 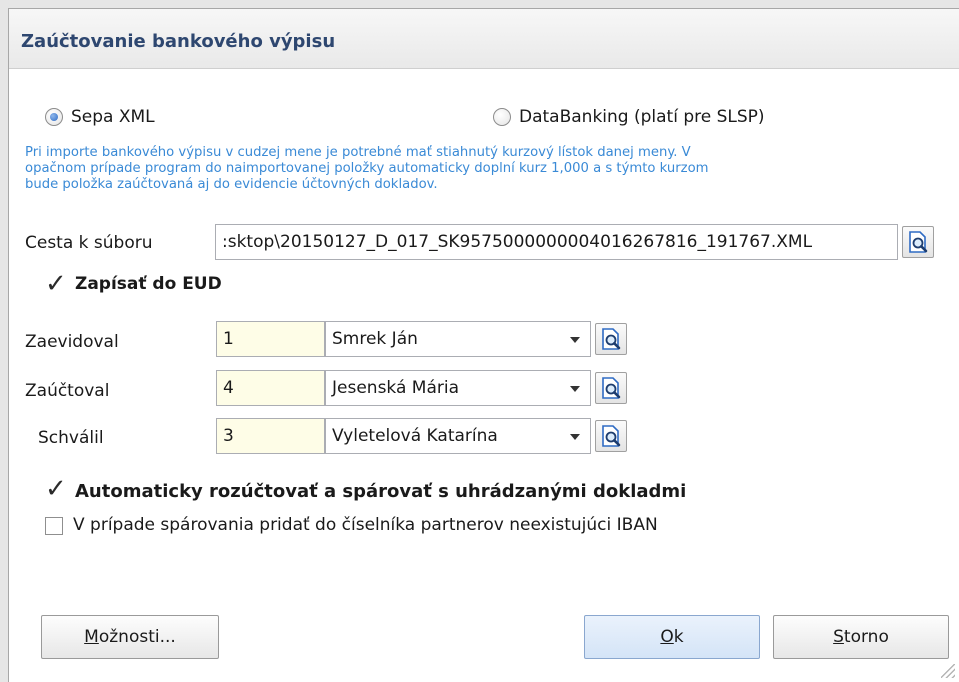 What do you see at coordinates (415, 436) in the screenshot?
I see `approved-by-select-value: Vyletelová Katarína` at bounding box center [415, 436].